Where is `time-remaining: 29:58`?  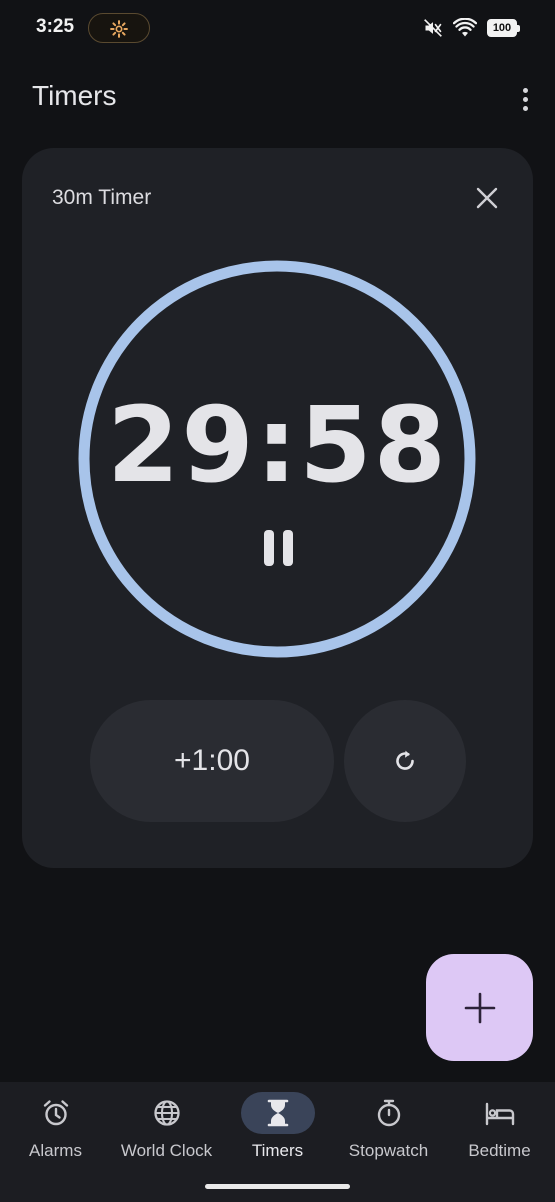 time-remaining: 29:58 is located at coordinates (277, 445).